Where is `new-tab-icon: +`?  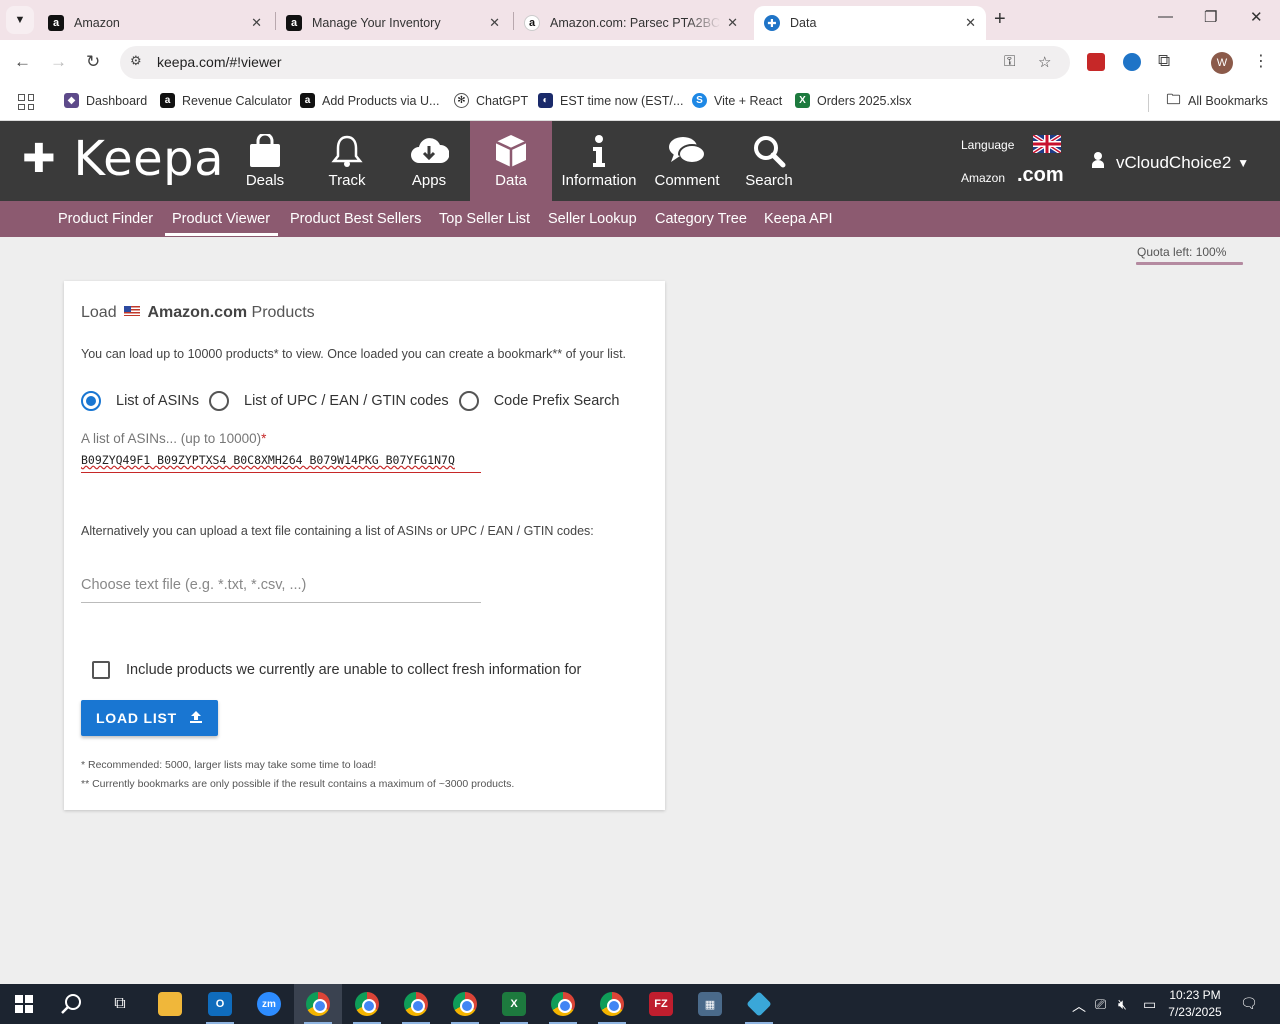
new-tab-icon: + is located at coordinates (1000, 19).